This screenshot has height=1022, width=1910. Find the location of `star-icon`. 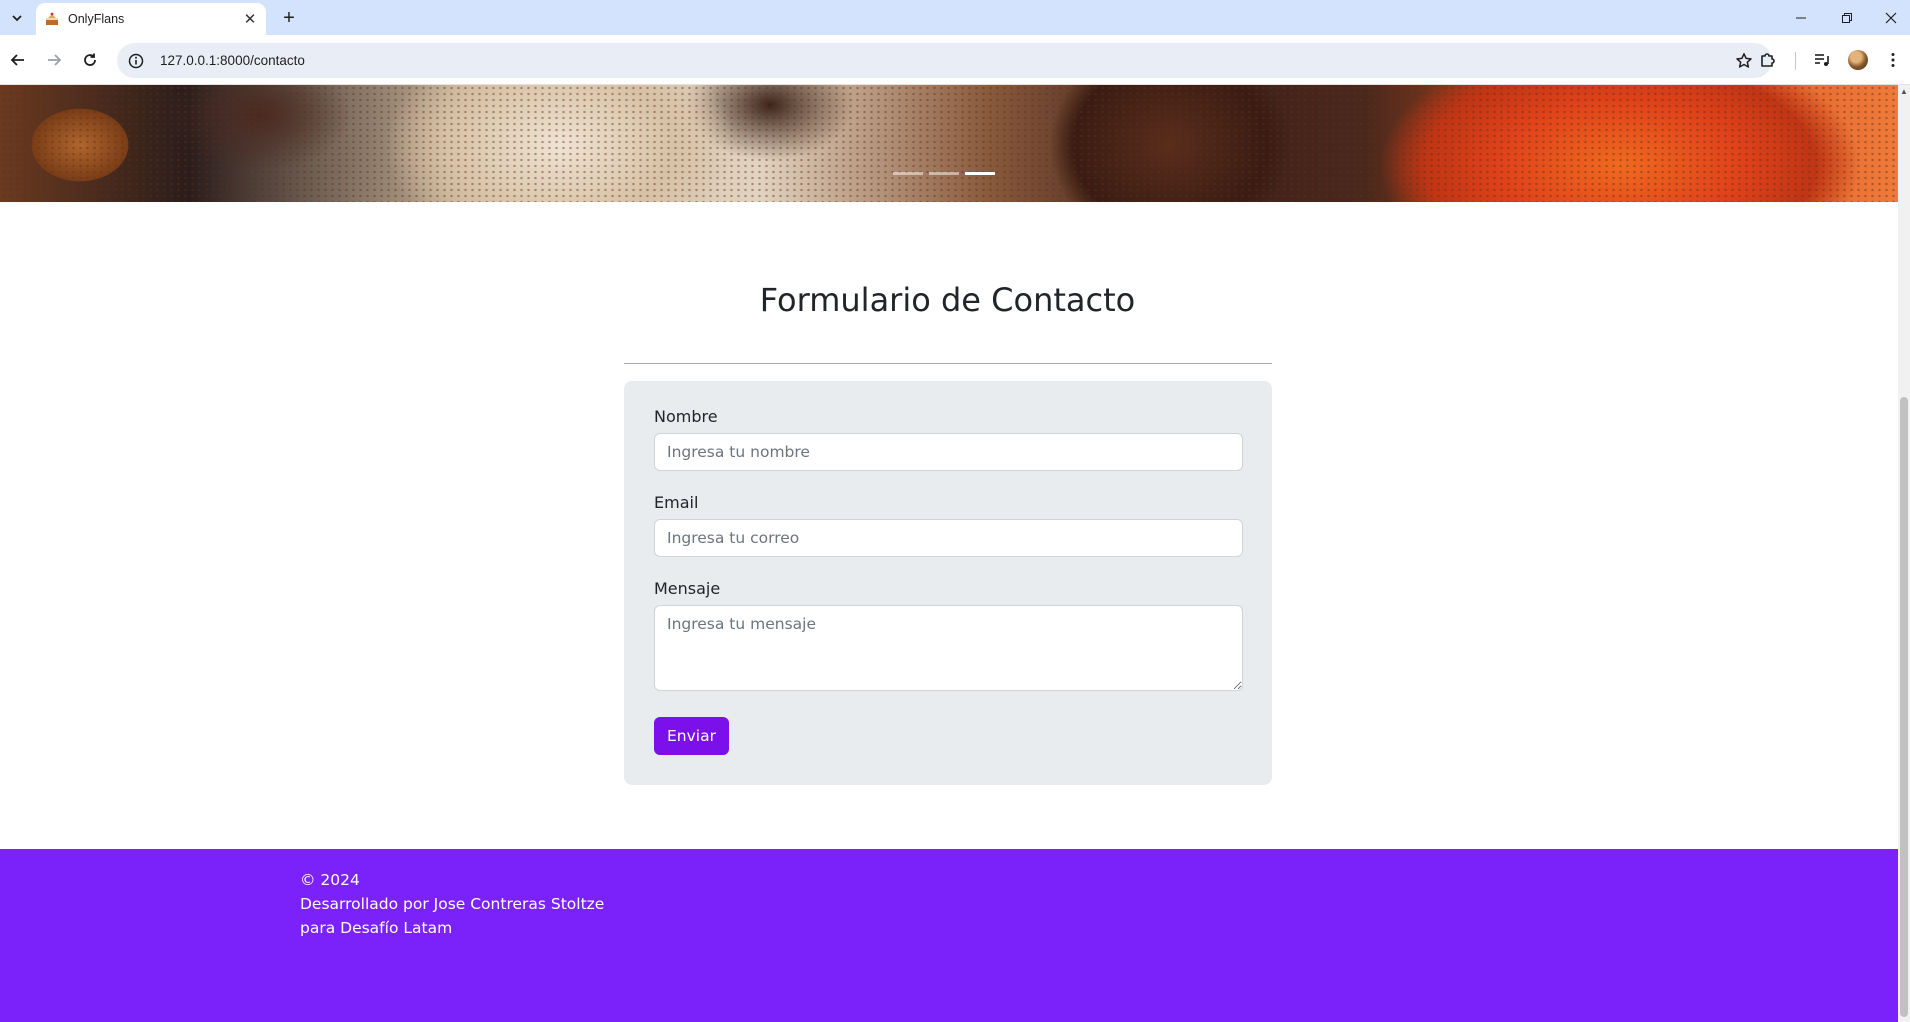

star-icon is located at coordinates (1744, 60).